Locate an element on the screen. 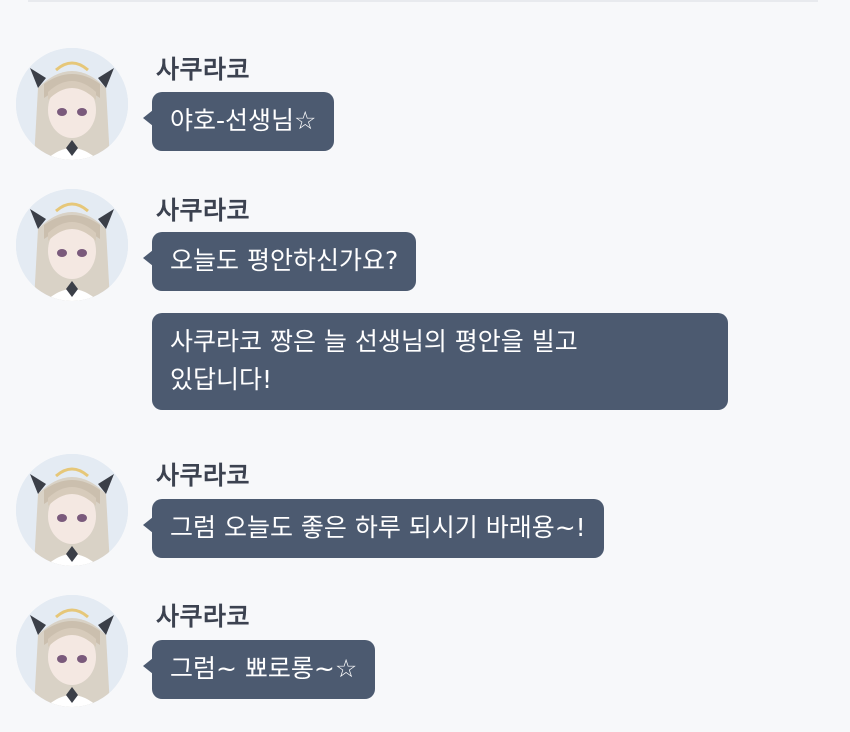 The image size is (850, 732). message-bubble: 야호-선생님☆ is located at coordinates (238, 121).